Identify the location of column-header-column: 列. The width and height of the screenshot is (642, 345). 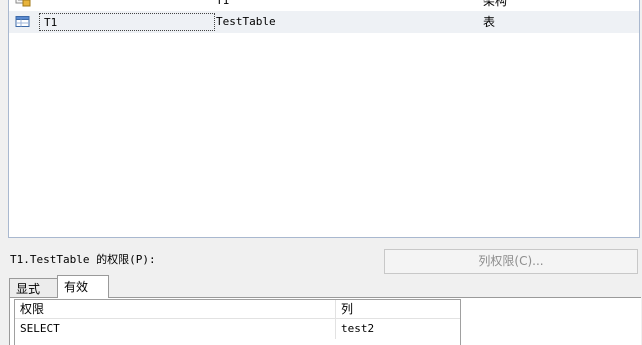
(397, 309).